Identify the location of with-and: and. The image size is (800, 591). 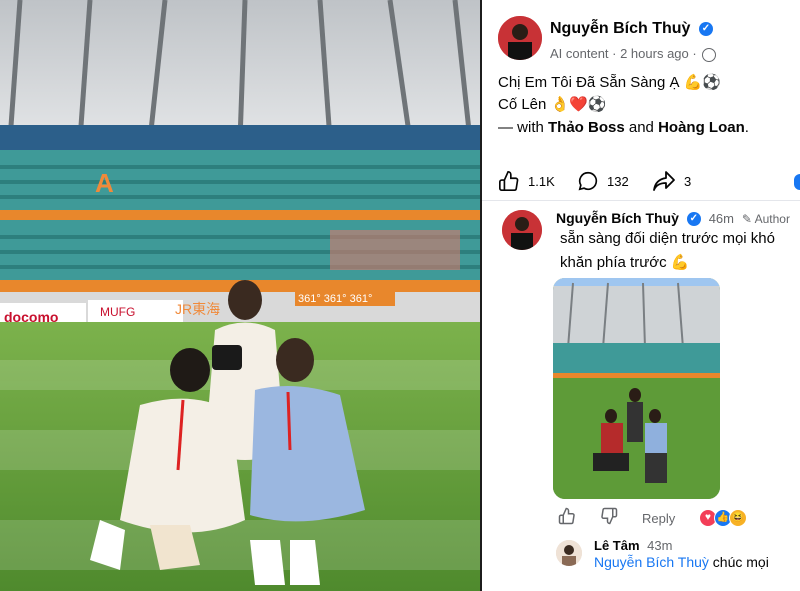
(641, 127).